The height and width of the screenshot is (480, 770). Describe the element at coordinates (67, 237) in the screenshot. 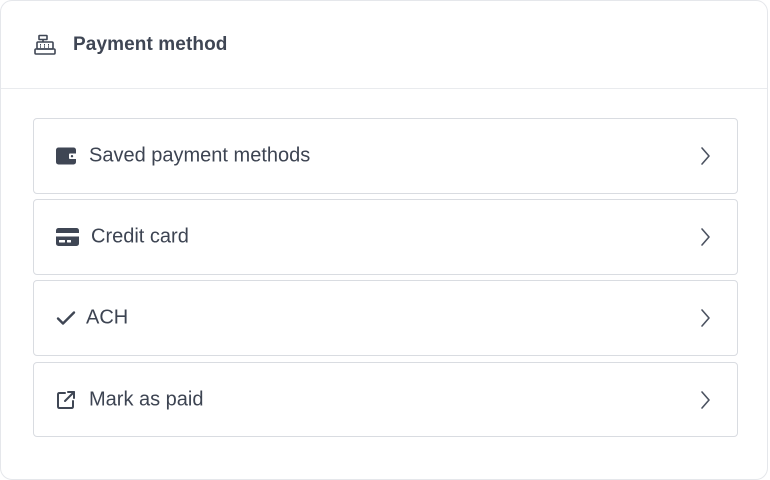

I see `credit-card-icon` at that location.